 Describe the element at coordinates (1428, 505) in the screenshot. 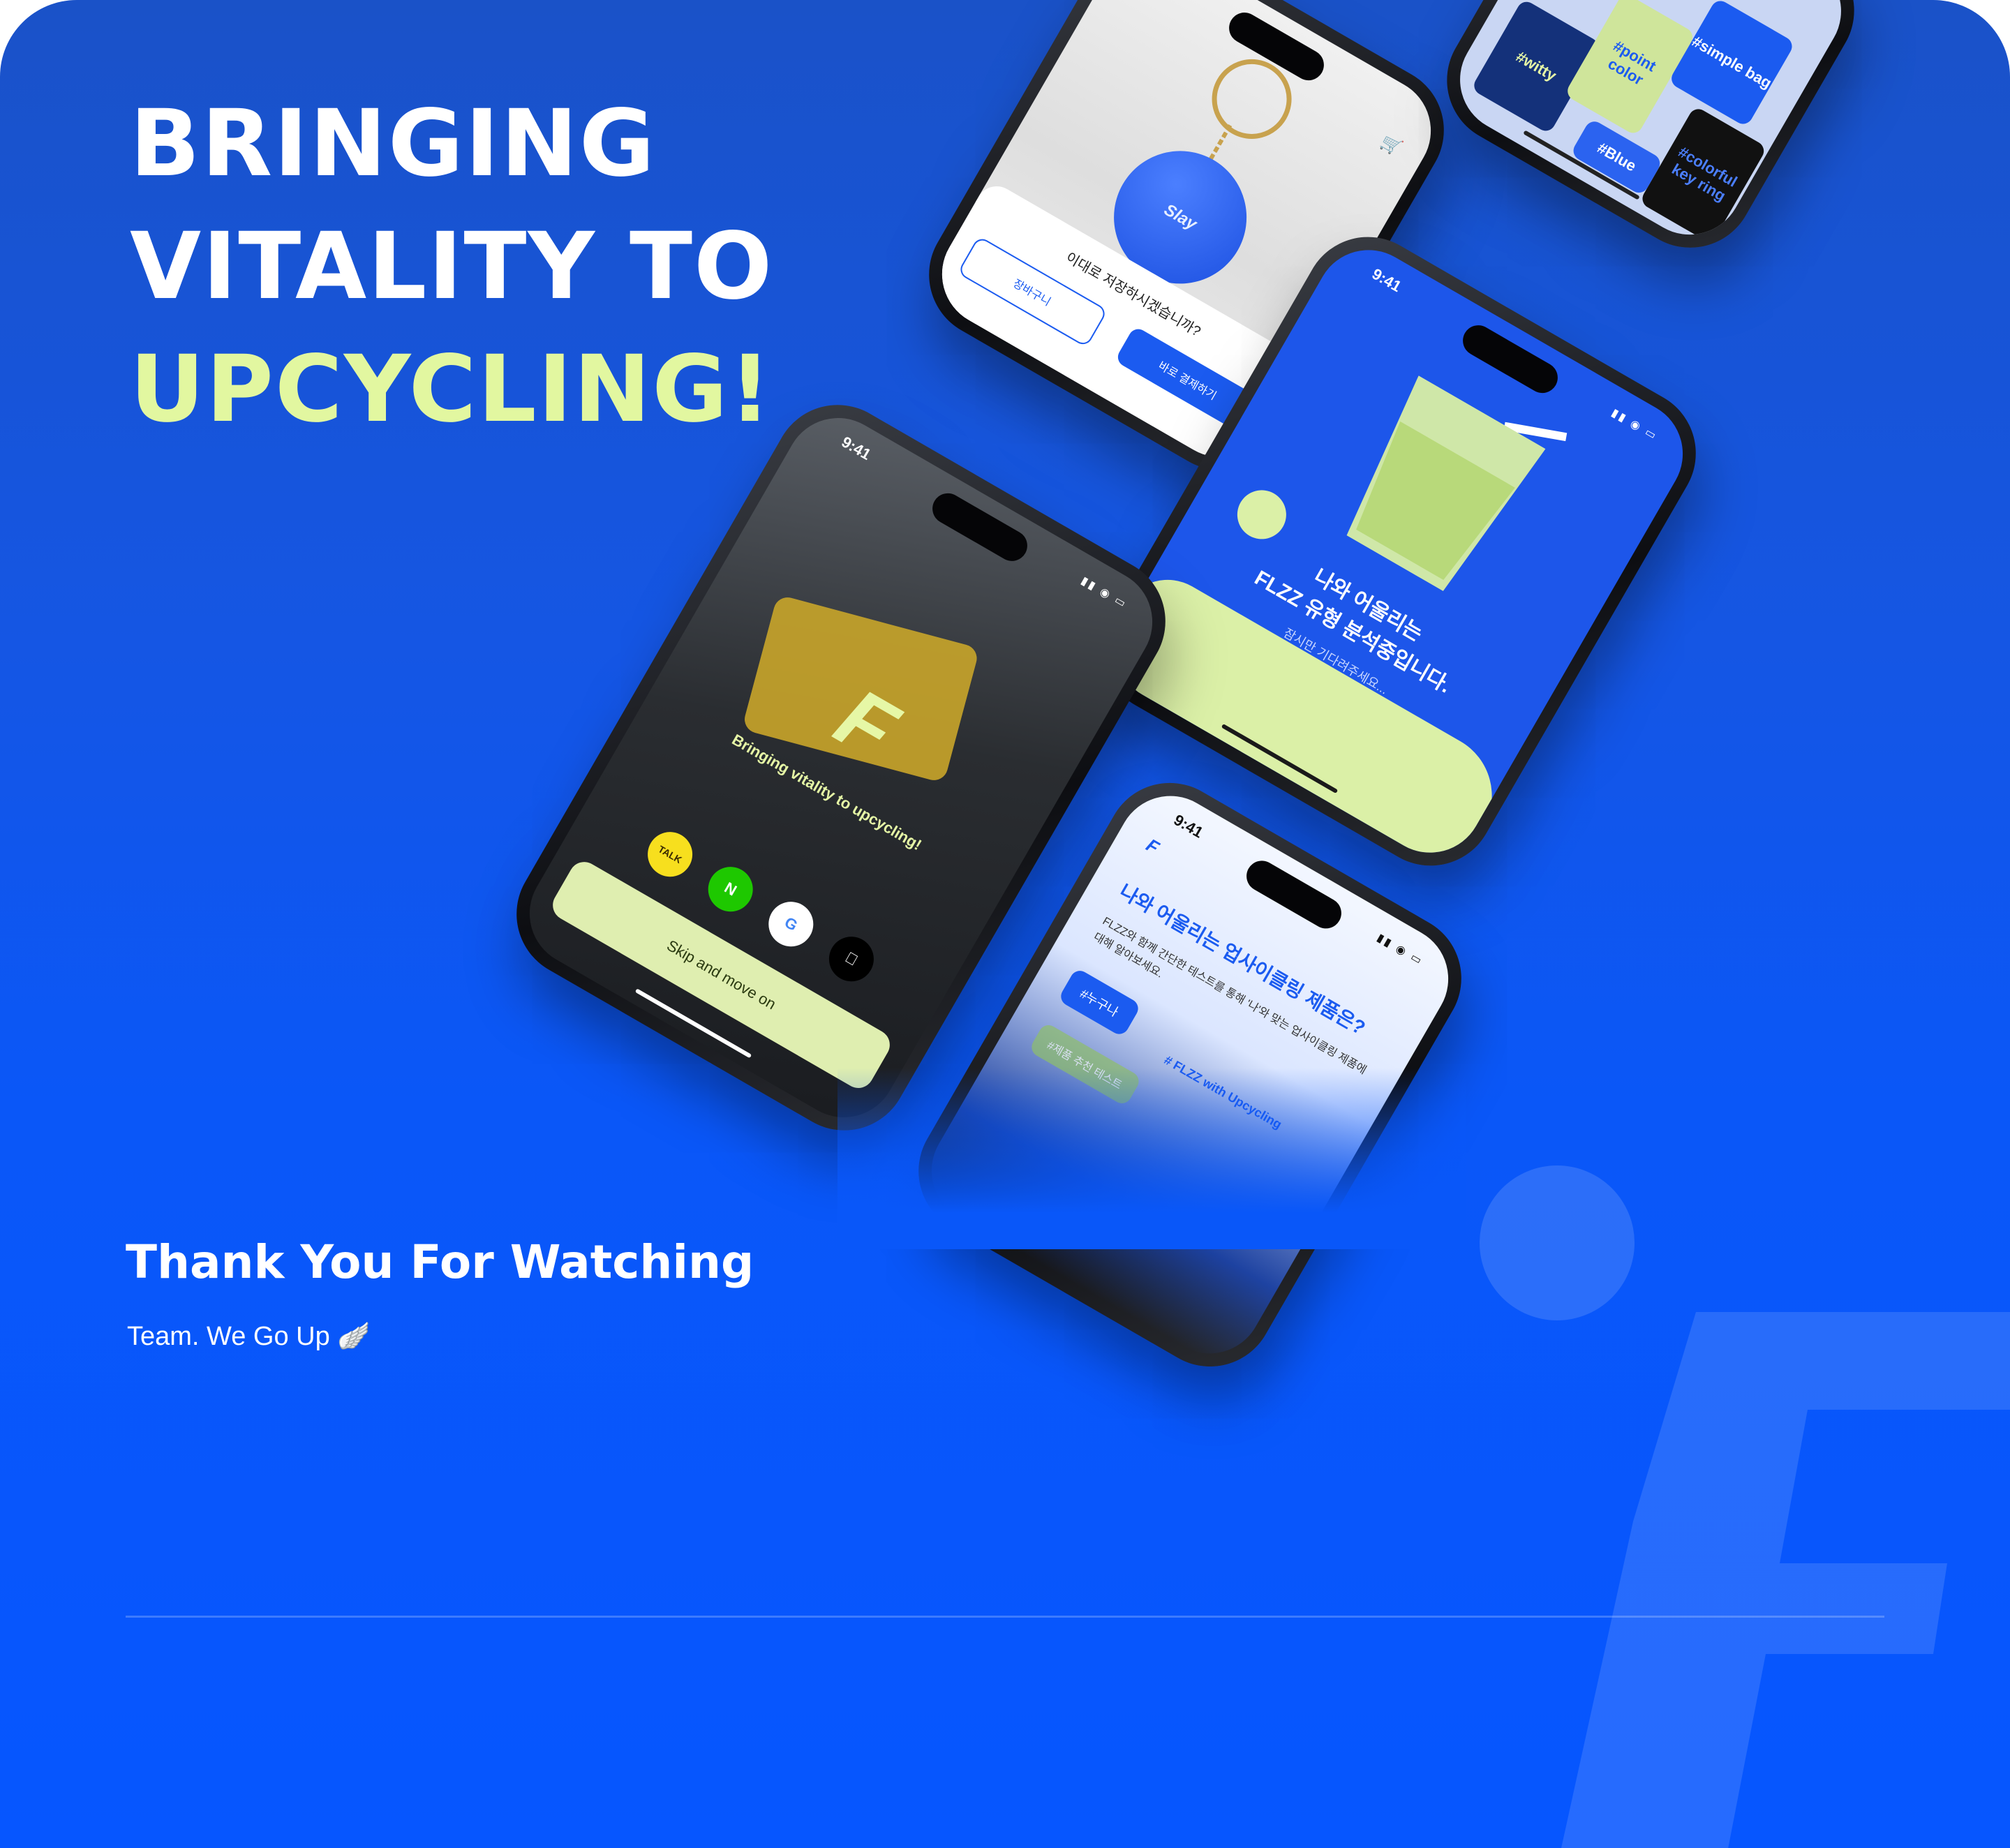

I see `cup-drink` at that location.